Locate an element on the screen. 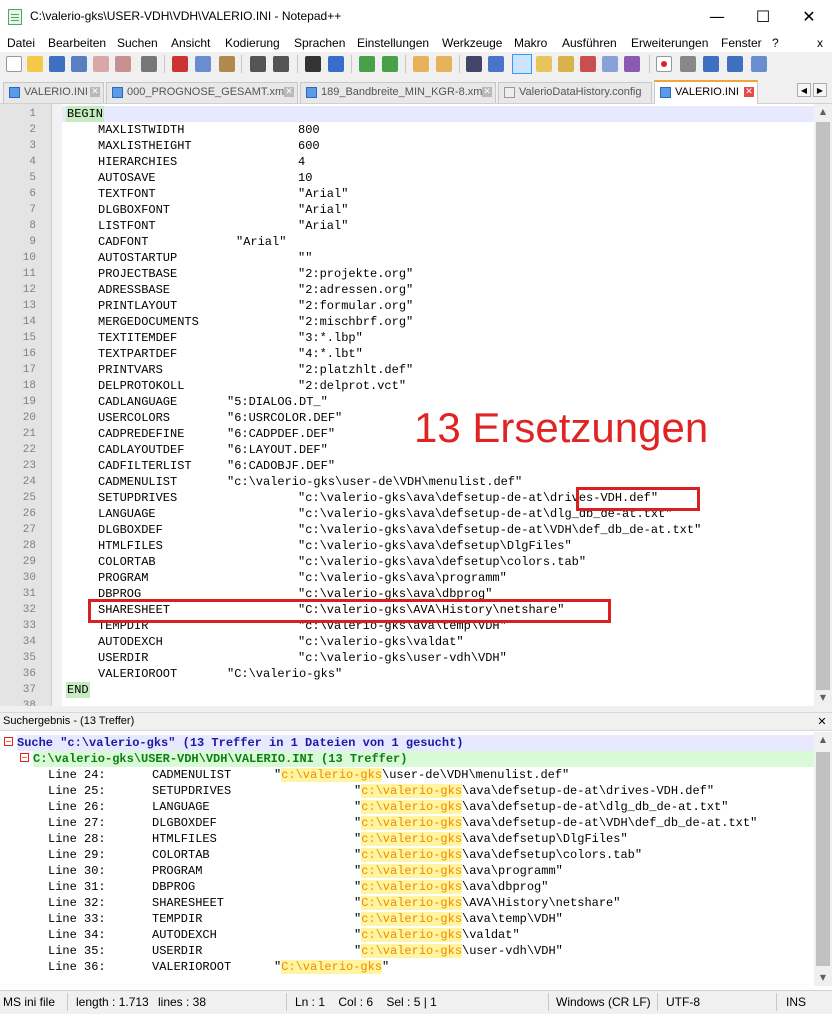 Image resolution: width=832 pixels, height=1014 pixels. code-line: DELPROTOKOLL "2:delprot.vct" is located at coordinates (438, 386).